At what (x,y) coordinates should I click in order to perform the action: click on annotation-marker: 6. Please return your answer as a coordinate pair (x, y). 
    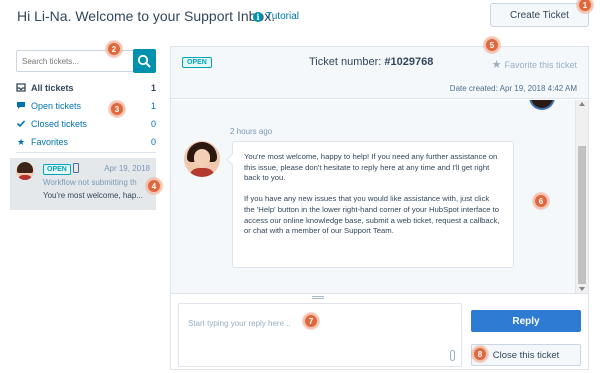
    Looking at the image, I should click on (541, 201).